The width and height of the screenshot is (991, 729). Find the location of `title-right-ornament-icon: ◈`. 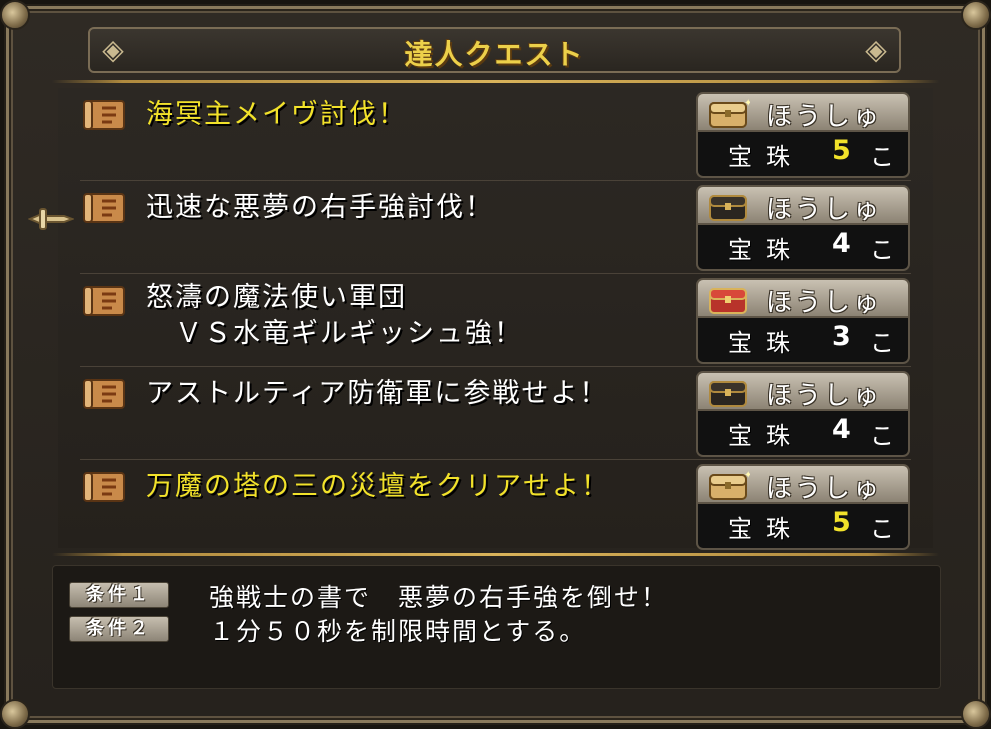

title-right-ornament-icon: ◈ is located at coordinates (876, 49).